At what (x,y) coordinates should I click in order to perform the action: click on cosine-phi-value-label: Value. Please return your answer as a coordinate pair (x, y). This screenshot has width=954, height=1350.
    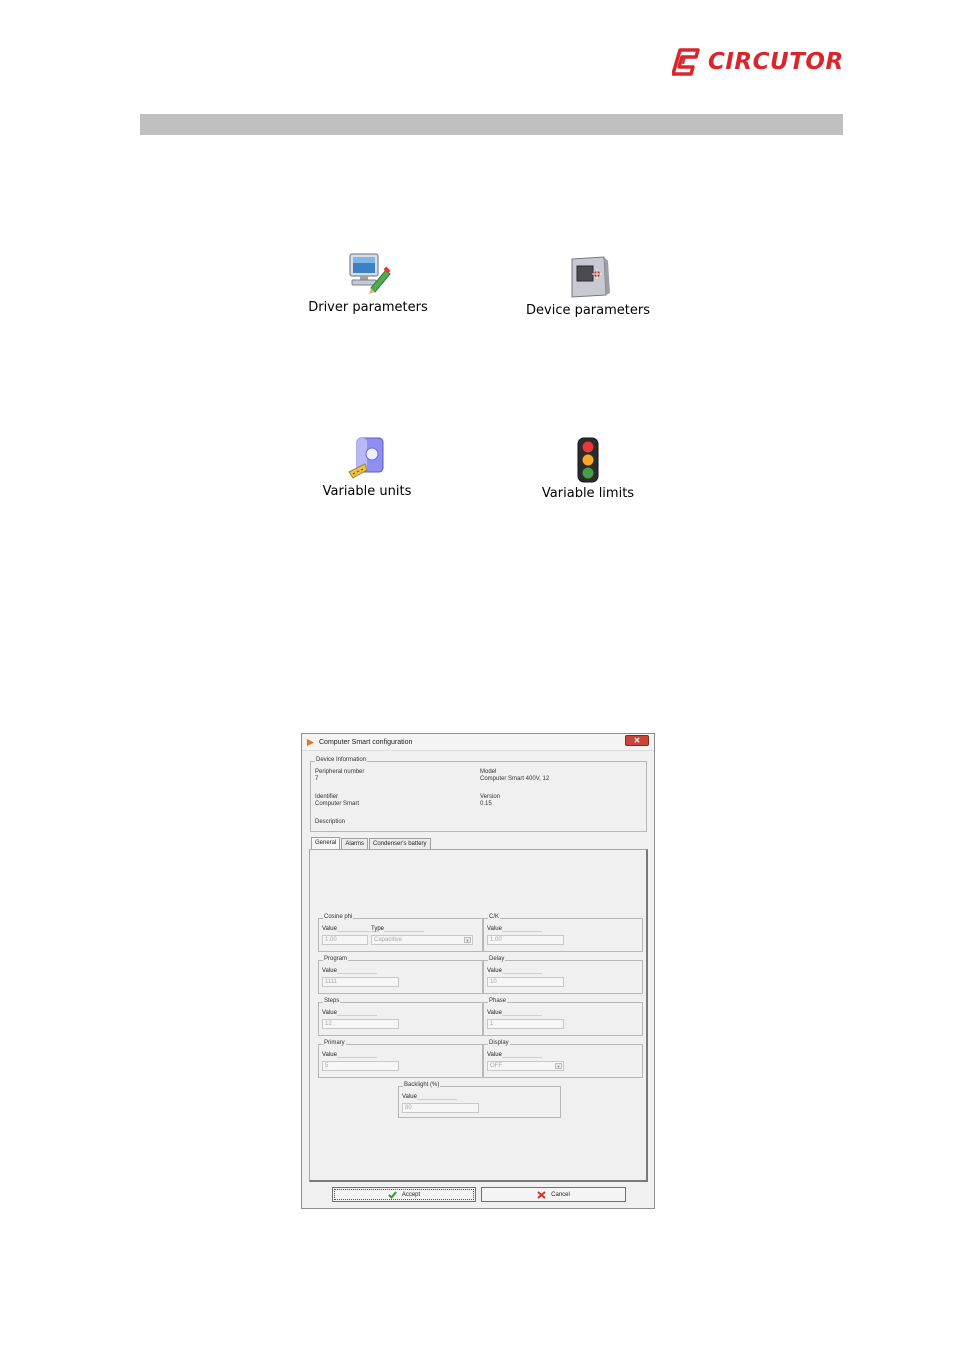
    Looking at the image, I should click on (349, 929).